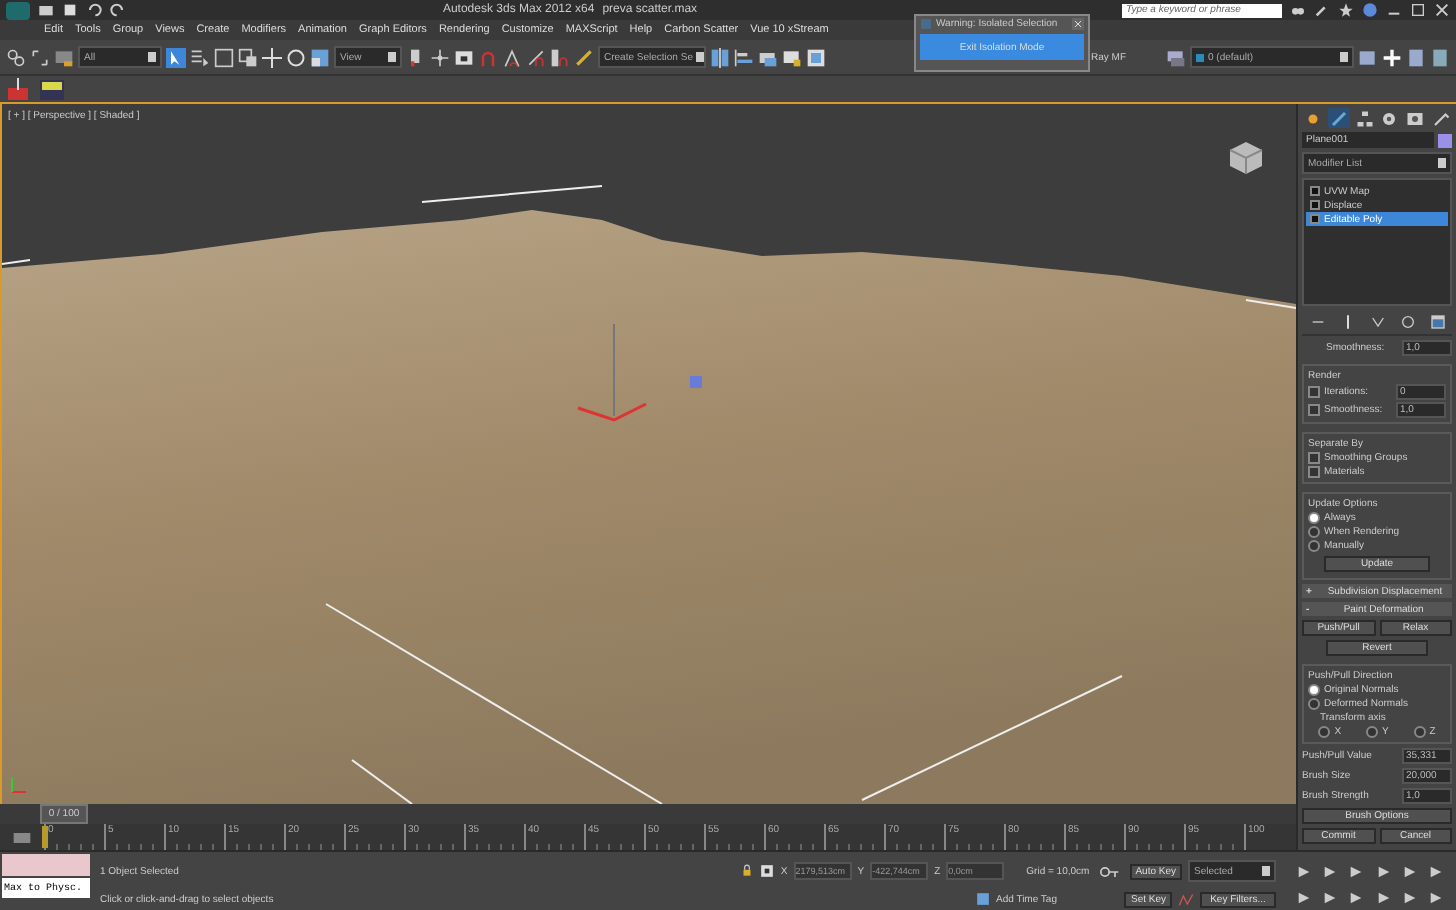 The width and height of the screenshot is (1456, 910). Describe the element at coordinates (118, 10) in the screenshot. I see `redo-icon` at that location.